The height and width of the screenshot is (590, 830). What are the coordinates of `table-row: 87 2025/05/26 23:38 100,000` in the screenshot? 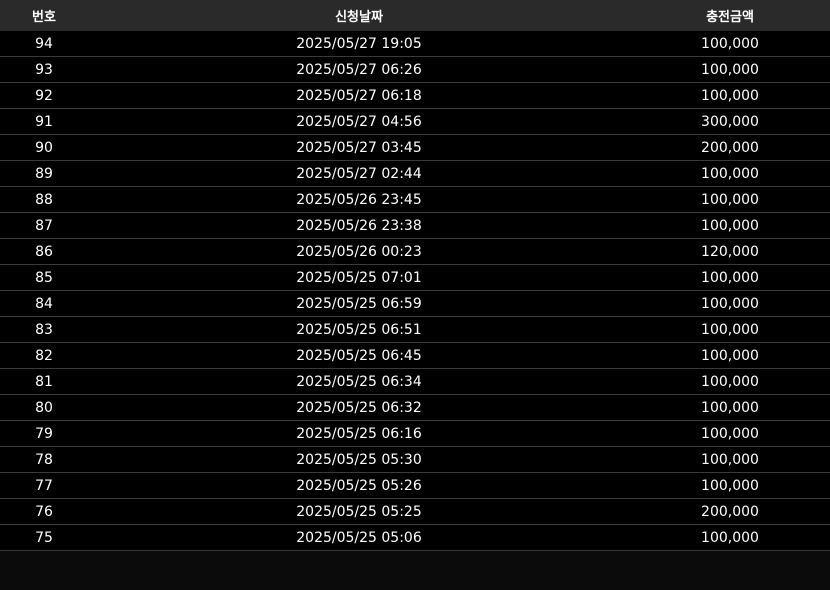 It's located at (415, 226).